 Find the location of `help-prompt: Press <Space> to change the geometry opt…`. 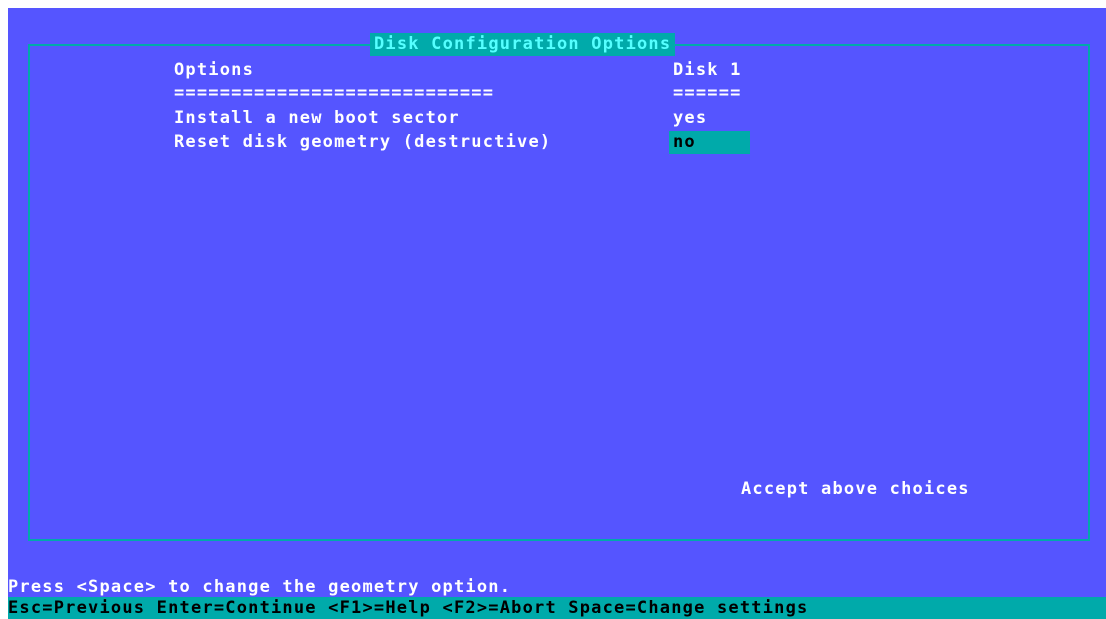

help-prompt: Press <Space> to change the geometry opt… is located at coordinates (260, 587).